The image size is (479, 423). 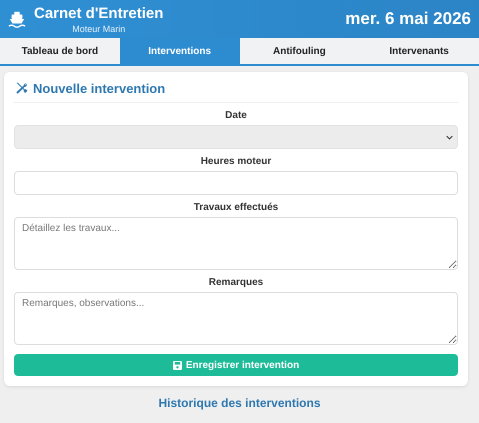 What do you see at coordinates (180, 51) in the screenshot?
I see `tab: Interventions` at bounding box center [180, 51].